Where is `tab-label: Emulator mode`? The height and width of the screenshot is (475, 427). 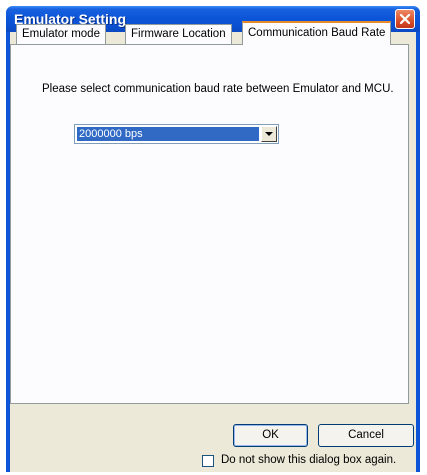 tab-label: Emulator mode is located at coordinates (61, 34).